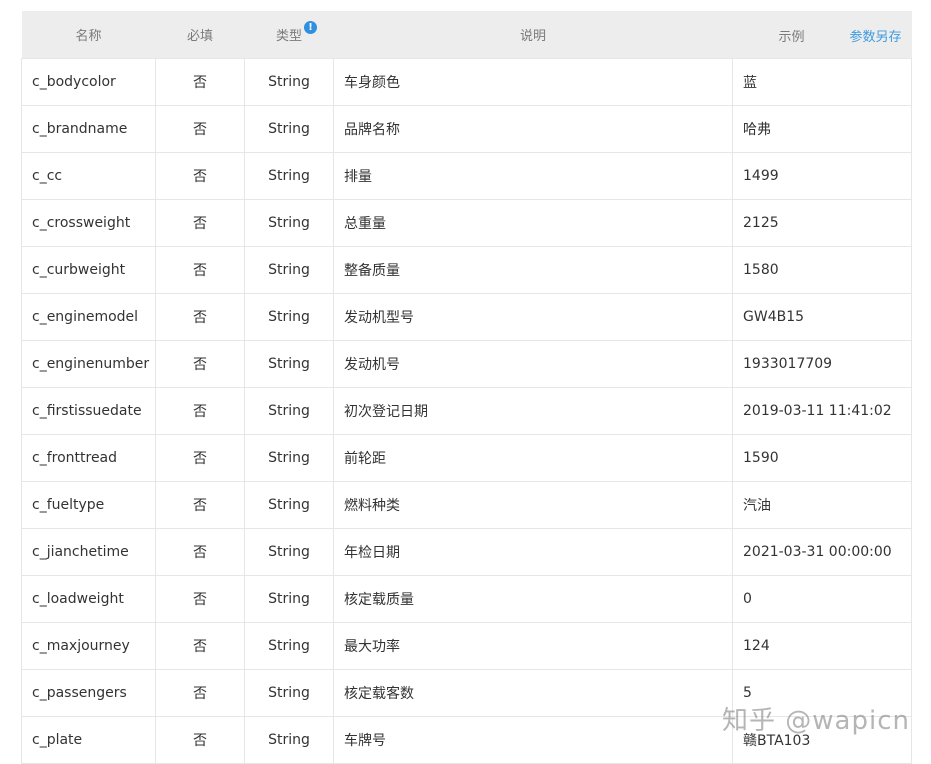  Describe the element at coordinates (822, 458) in the screenshot. I see `cell-example: 1590` at that location.